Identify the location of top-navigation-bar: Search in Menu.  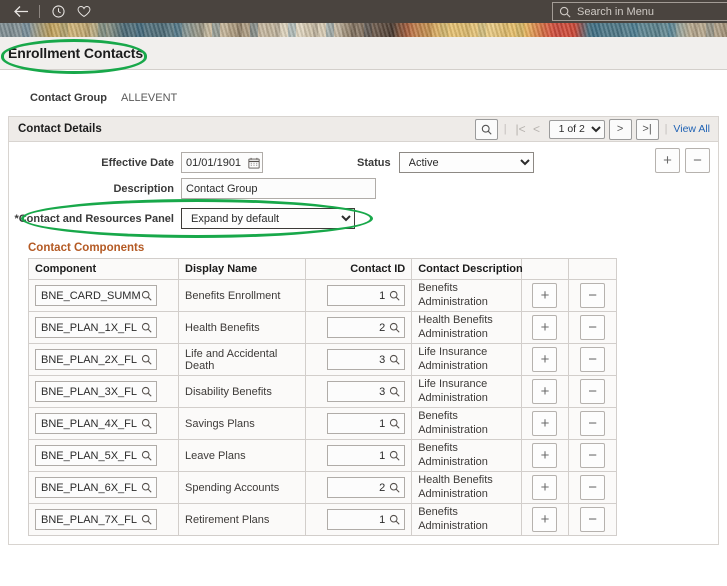
(363, 11).